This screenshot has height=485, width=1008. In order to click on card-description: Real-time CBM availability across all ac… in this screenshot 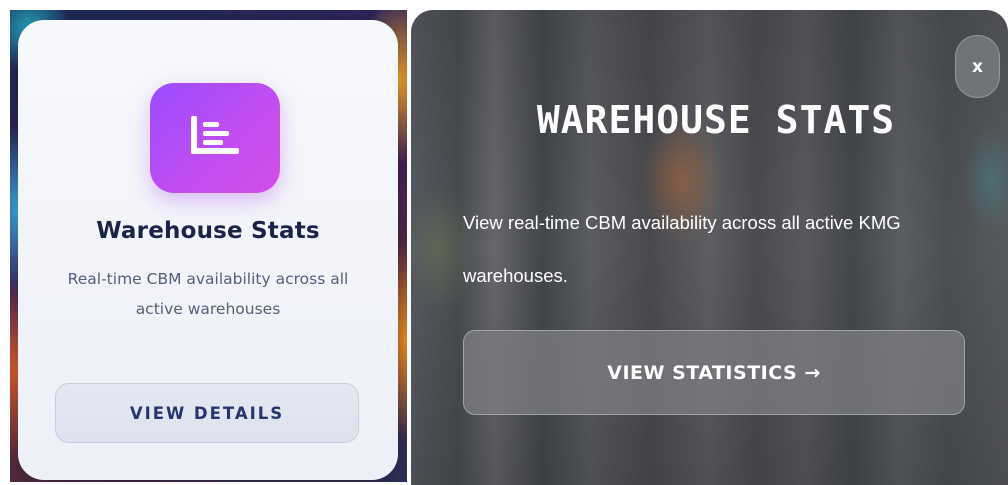, I will do `click(208, 294)`.